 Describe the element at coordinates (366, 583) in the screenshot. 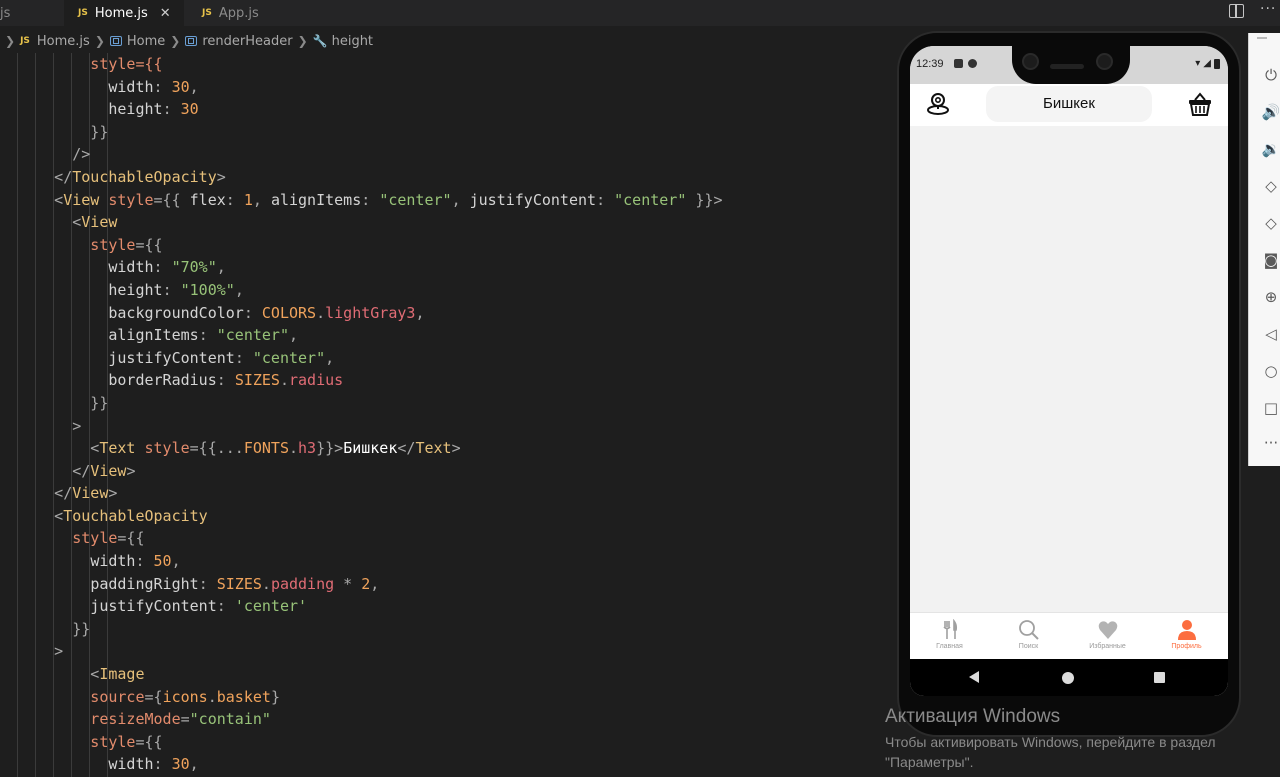

I see `code-token: 2` at that location.